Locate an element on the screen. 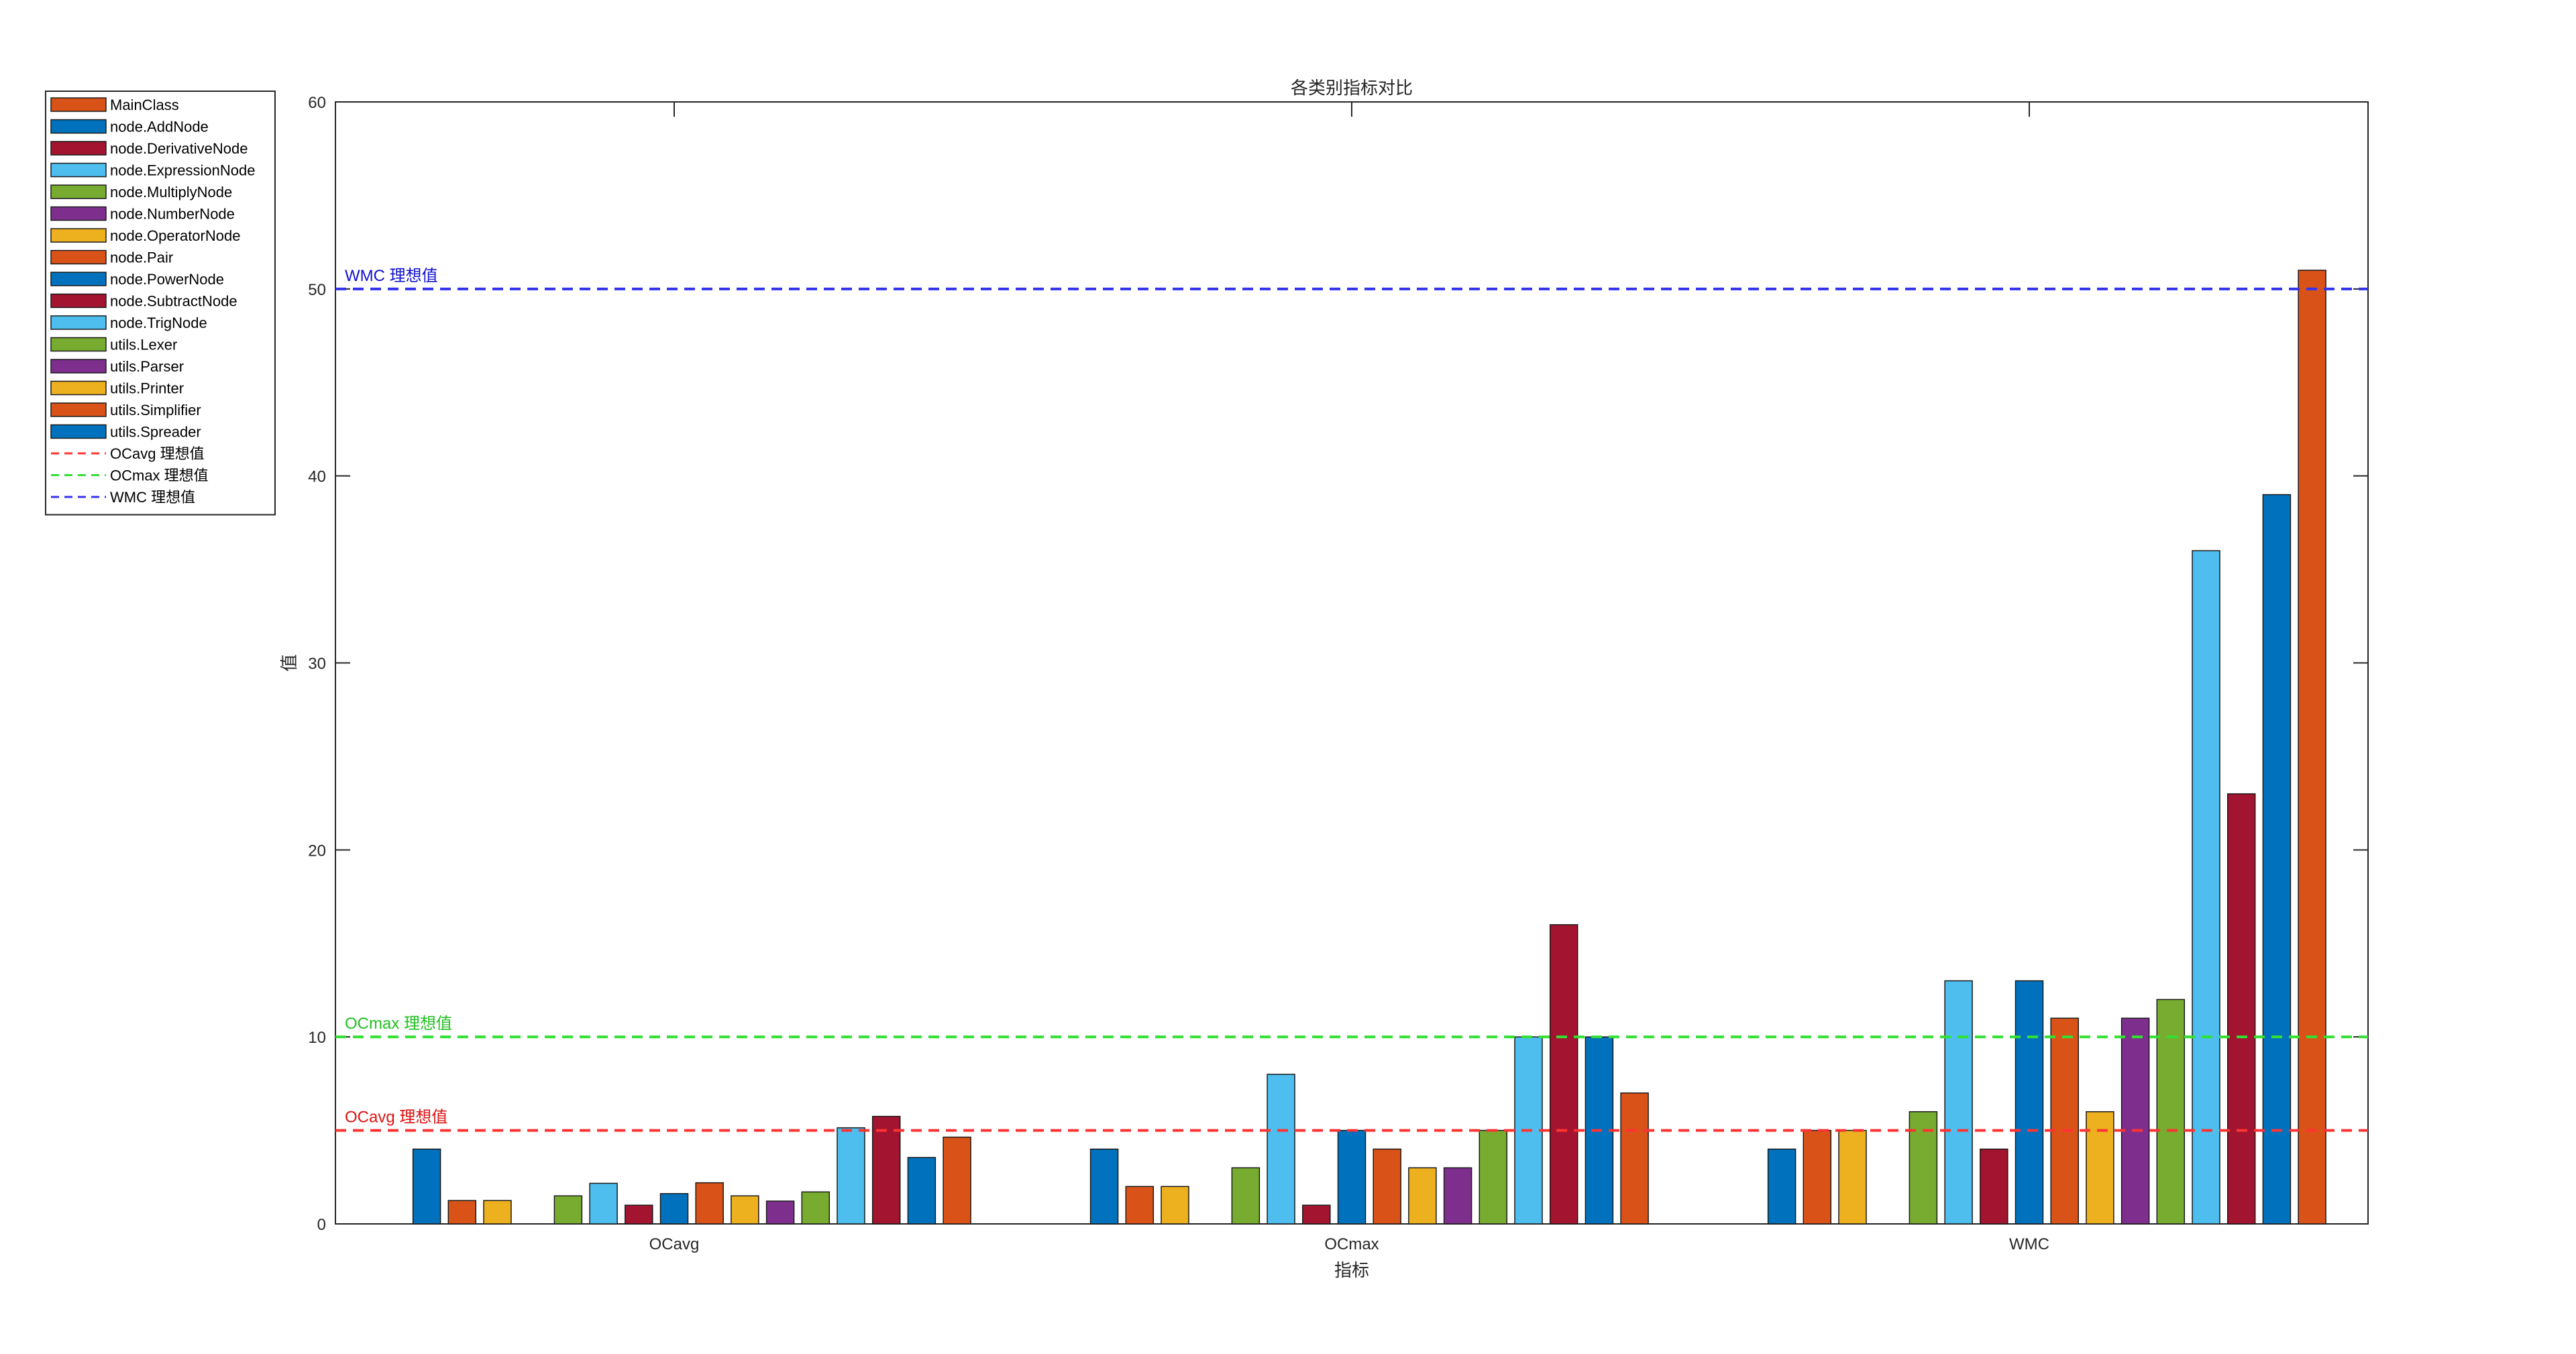 This screenshot has height=1354, width=2576. bar-node-addnode-ocmax is located at coordinates (1104, 1186).